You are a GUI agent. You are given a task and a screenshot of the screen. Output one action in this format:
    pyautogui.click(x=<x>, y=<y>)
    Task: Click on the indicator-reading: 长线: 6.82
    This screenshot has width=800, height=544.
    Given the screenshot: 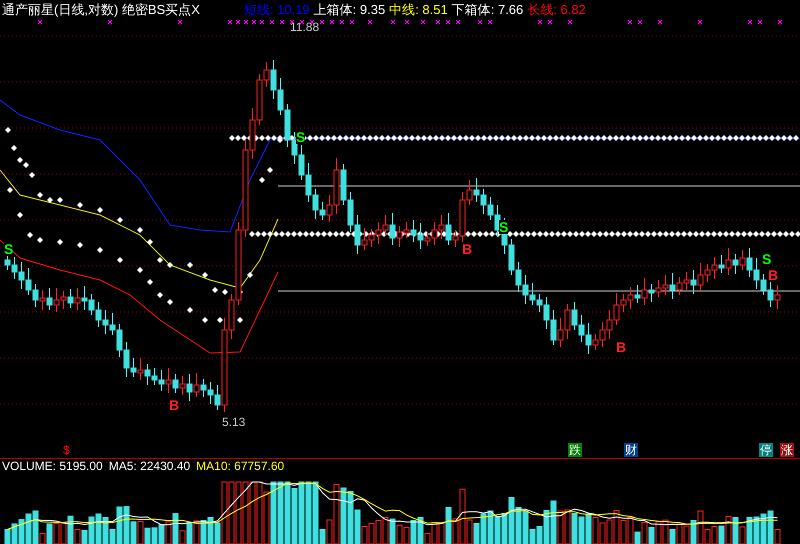 What is the action you would take?
    pyautogui.click(x=556, y=10)
    